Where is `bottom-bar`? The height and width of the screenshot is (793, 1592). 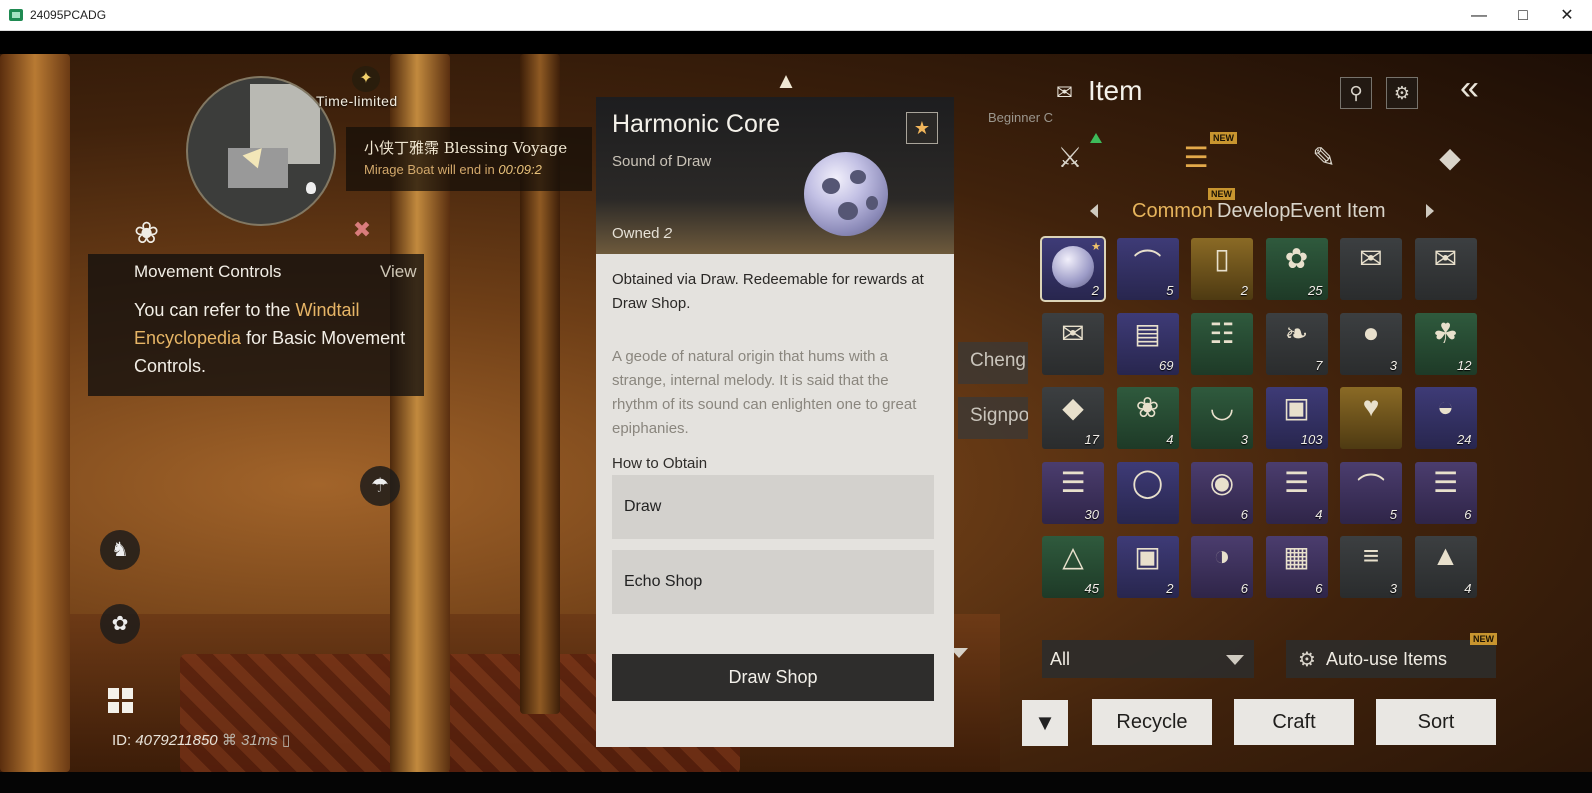 bottom-bar is located at coordinates (796, 782).